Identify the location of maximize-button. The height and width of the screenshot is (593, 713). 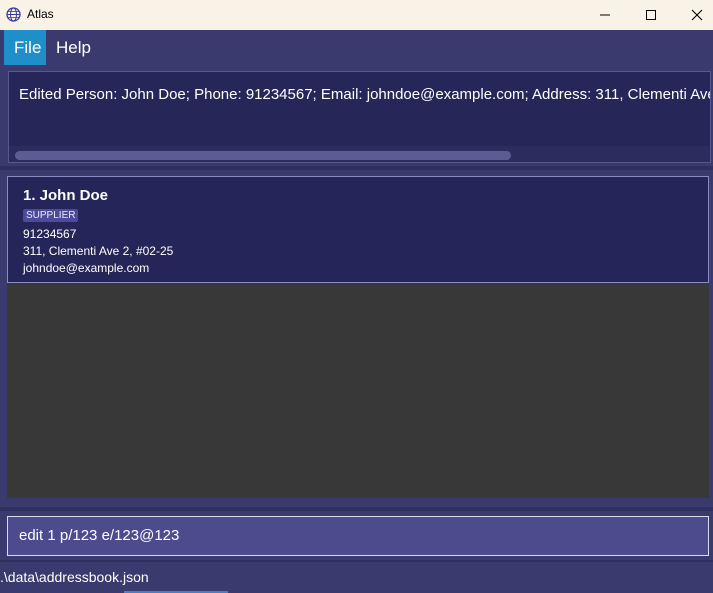
(651, 15).